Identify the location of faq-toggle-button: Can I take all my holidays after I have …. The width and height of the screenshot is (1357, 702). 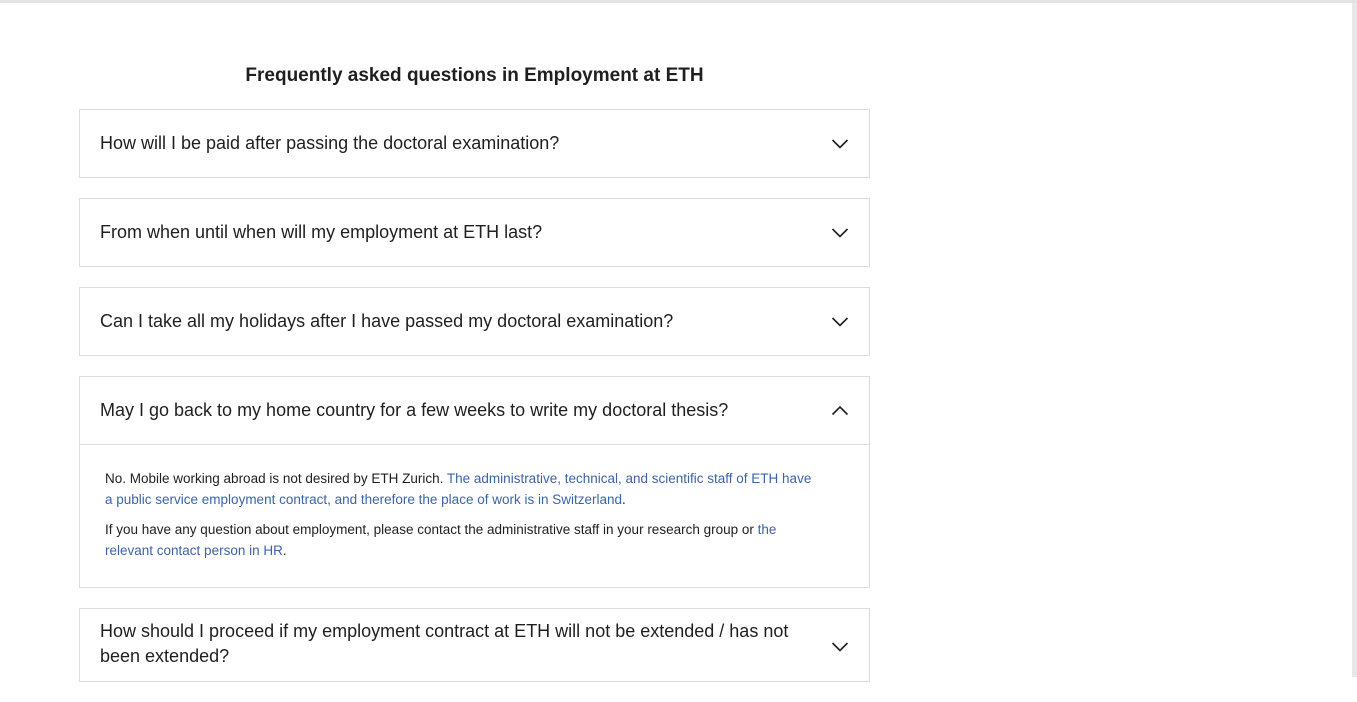
(474, 321).